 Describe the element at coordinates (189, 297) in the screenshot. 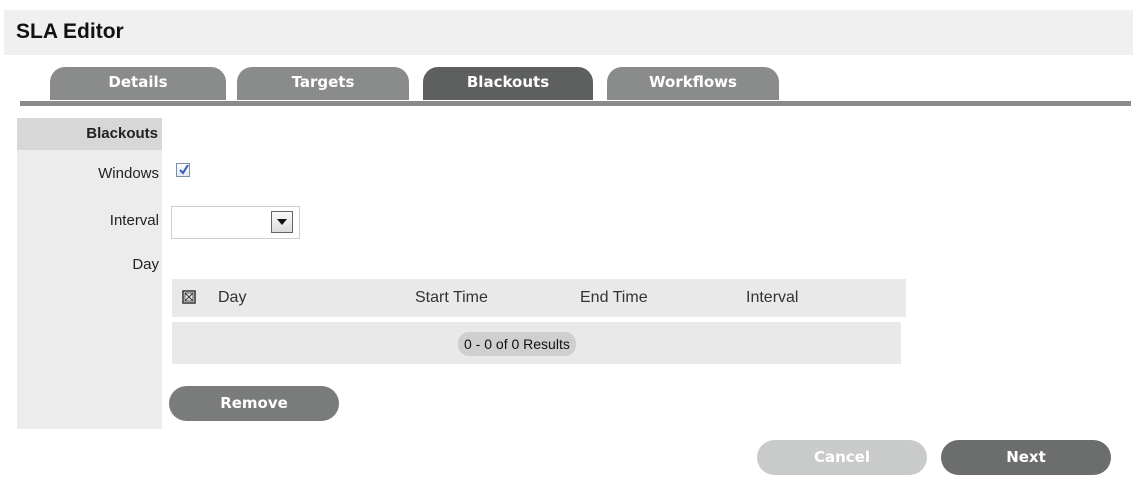

I see `select-all-checkbox-icon` at that location.